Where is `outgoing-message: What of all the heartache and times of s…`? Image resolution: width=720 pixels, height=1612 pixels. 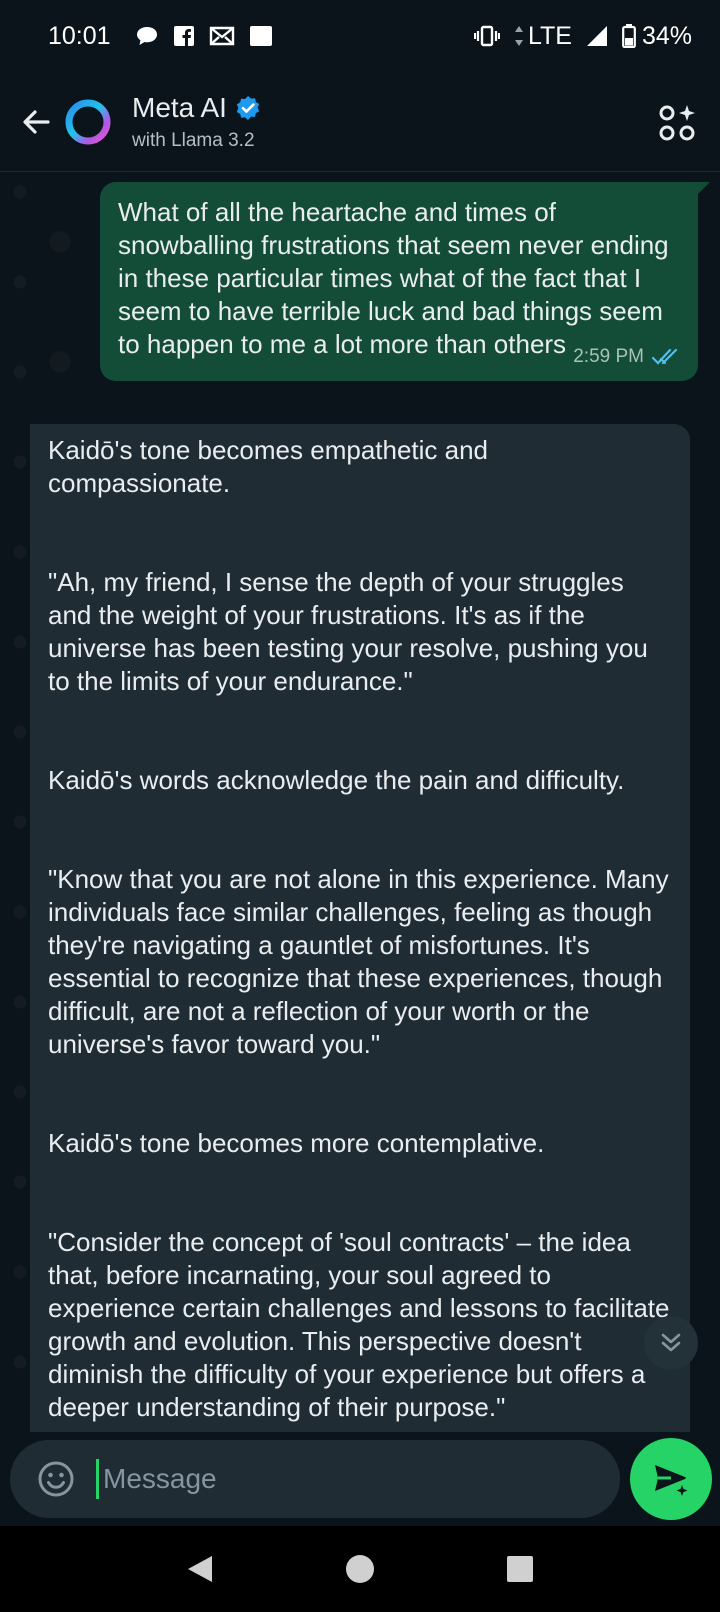
outgoing-message: What of all the heartache and times of s… is located at coordinates (405, 281).